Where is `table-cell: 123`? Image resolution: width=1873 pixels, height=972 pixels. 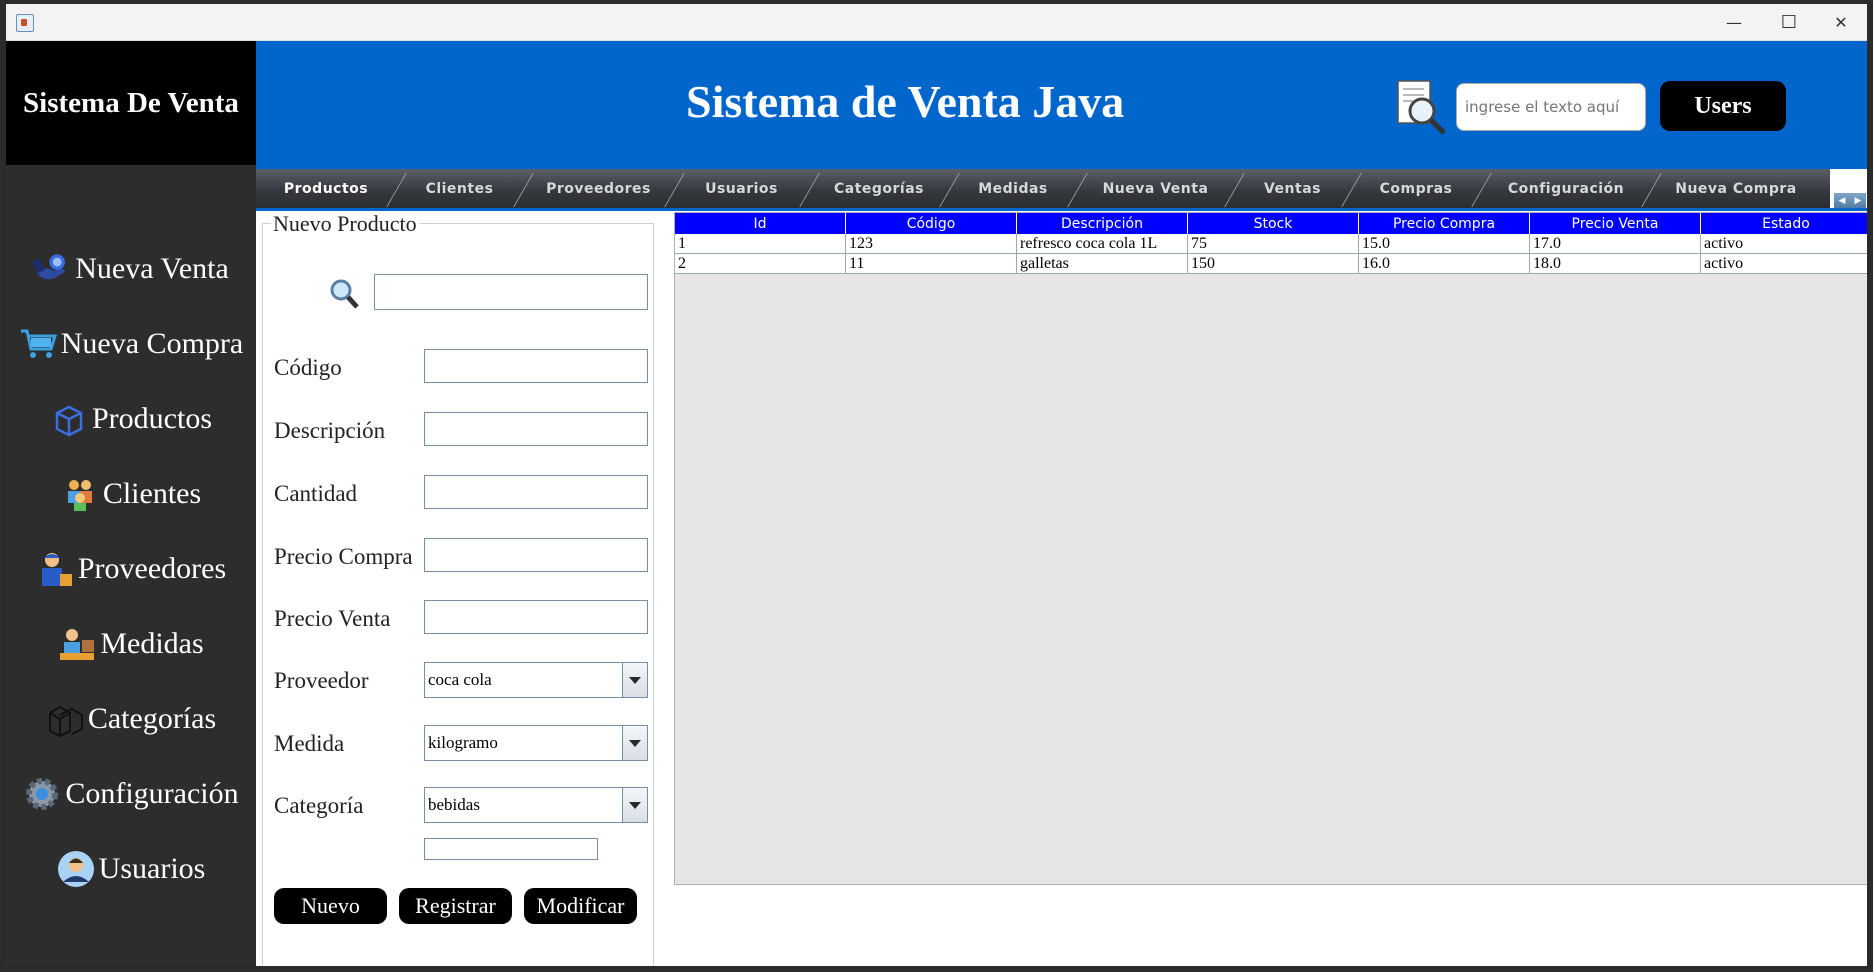 table-cell: 123 is located at coordinates (931, 244).